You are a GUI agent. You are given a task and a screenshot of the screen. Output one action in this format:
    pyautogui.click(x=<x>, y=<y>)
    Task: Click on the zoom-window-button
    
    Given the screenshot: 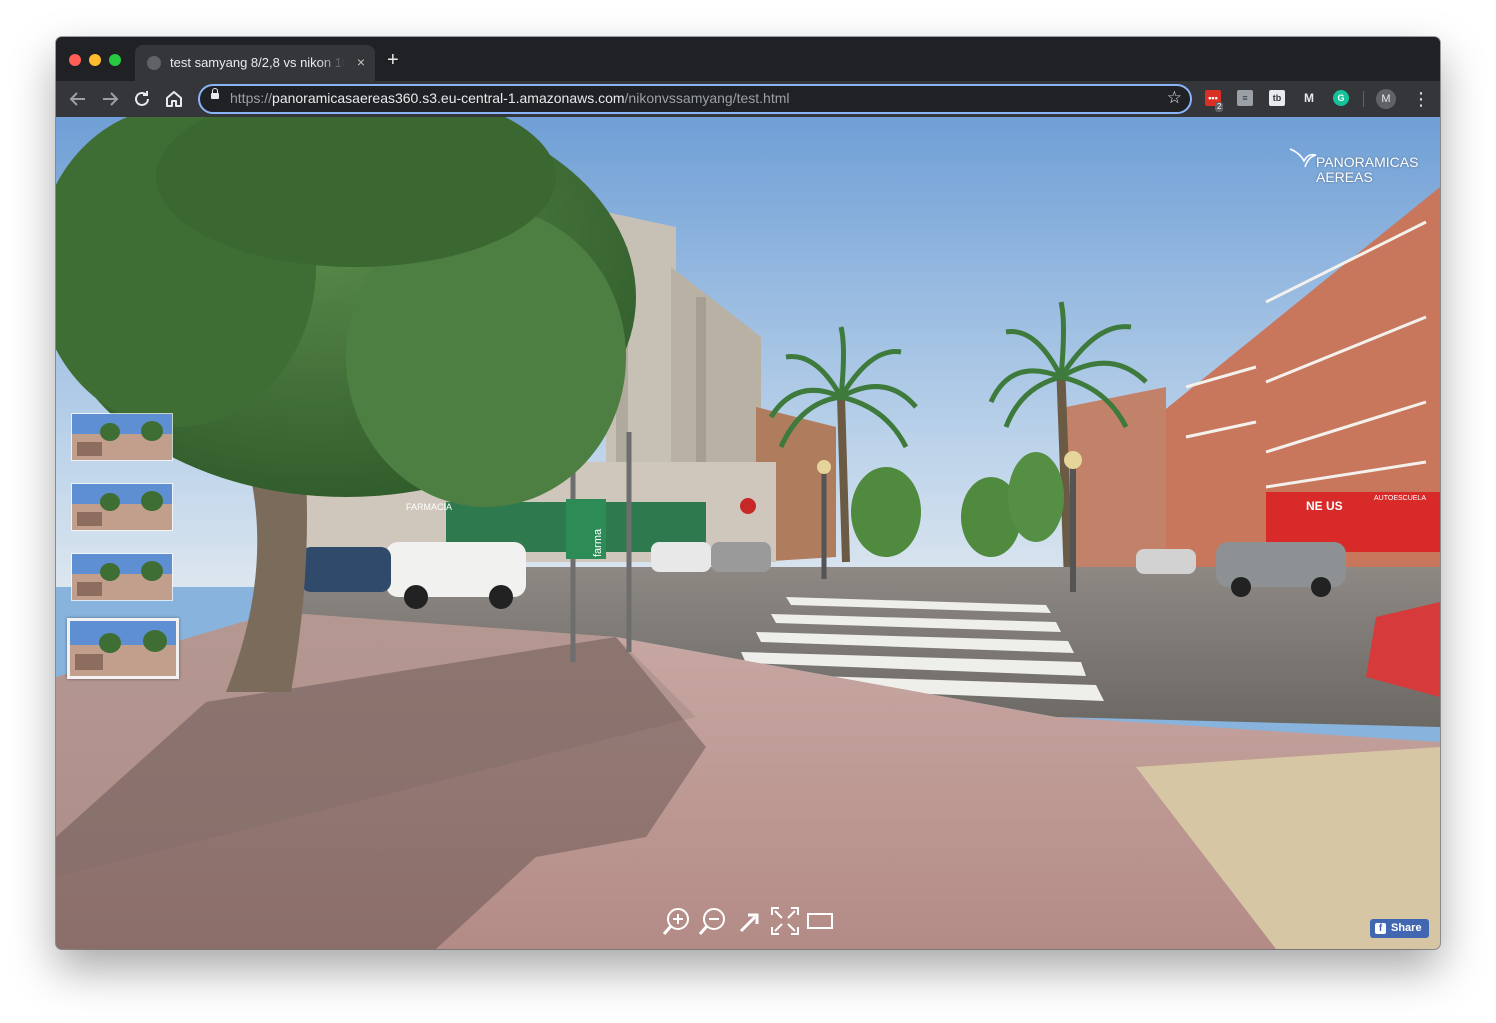 What is the action you would take?
    pyautogui.click(x=115, y=60)
    